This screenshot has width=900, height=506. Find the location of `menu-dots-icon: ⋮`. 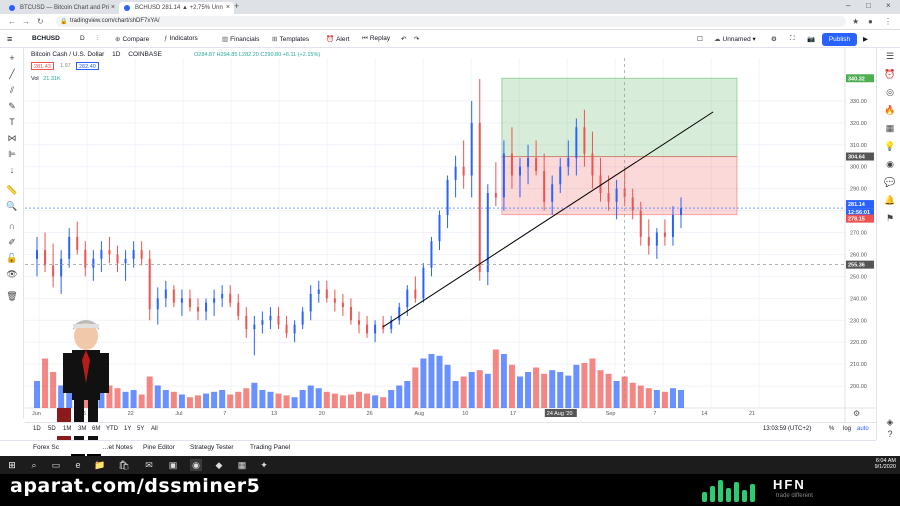

menu-dots-icon: ⋮ is located at coordinates (888, 21).